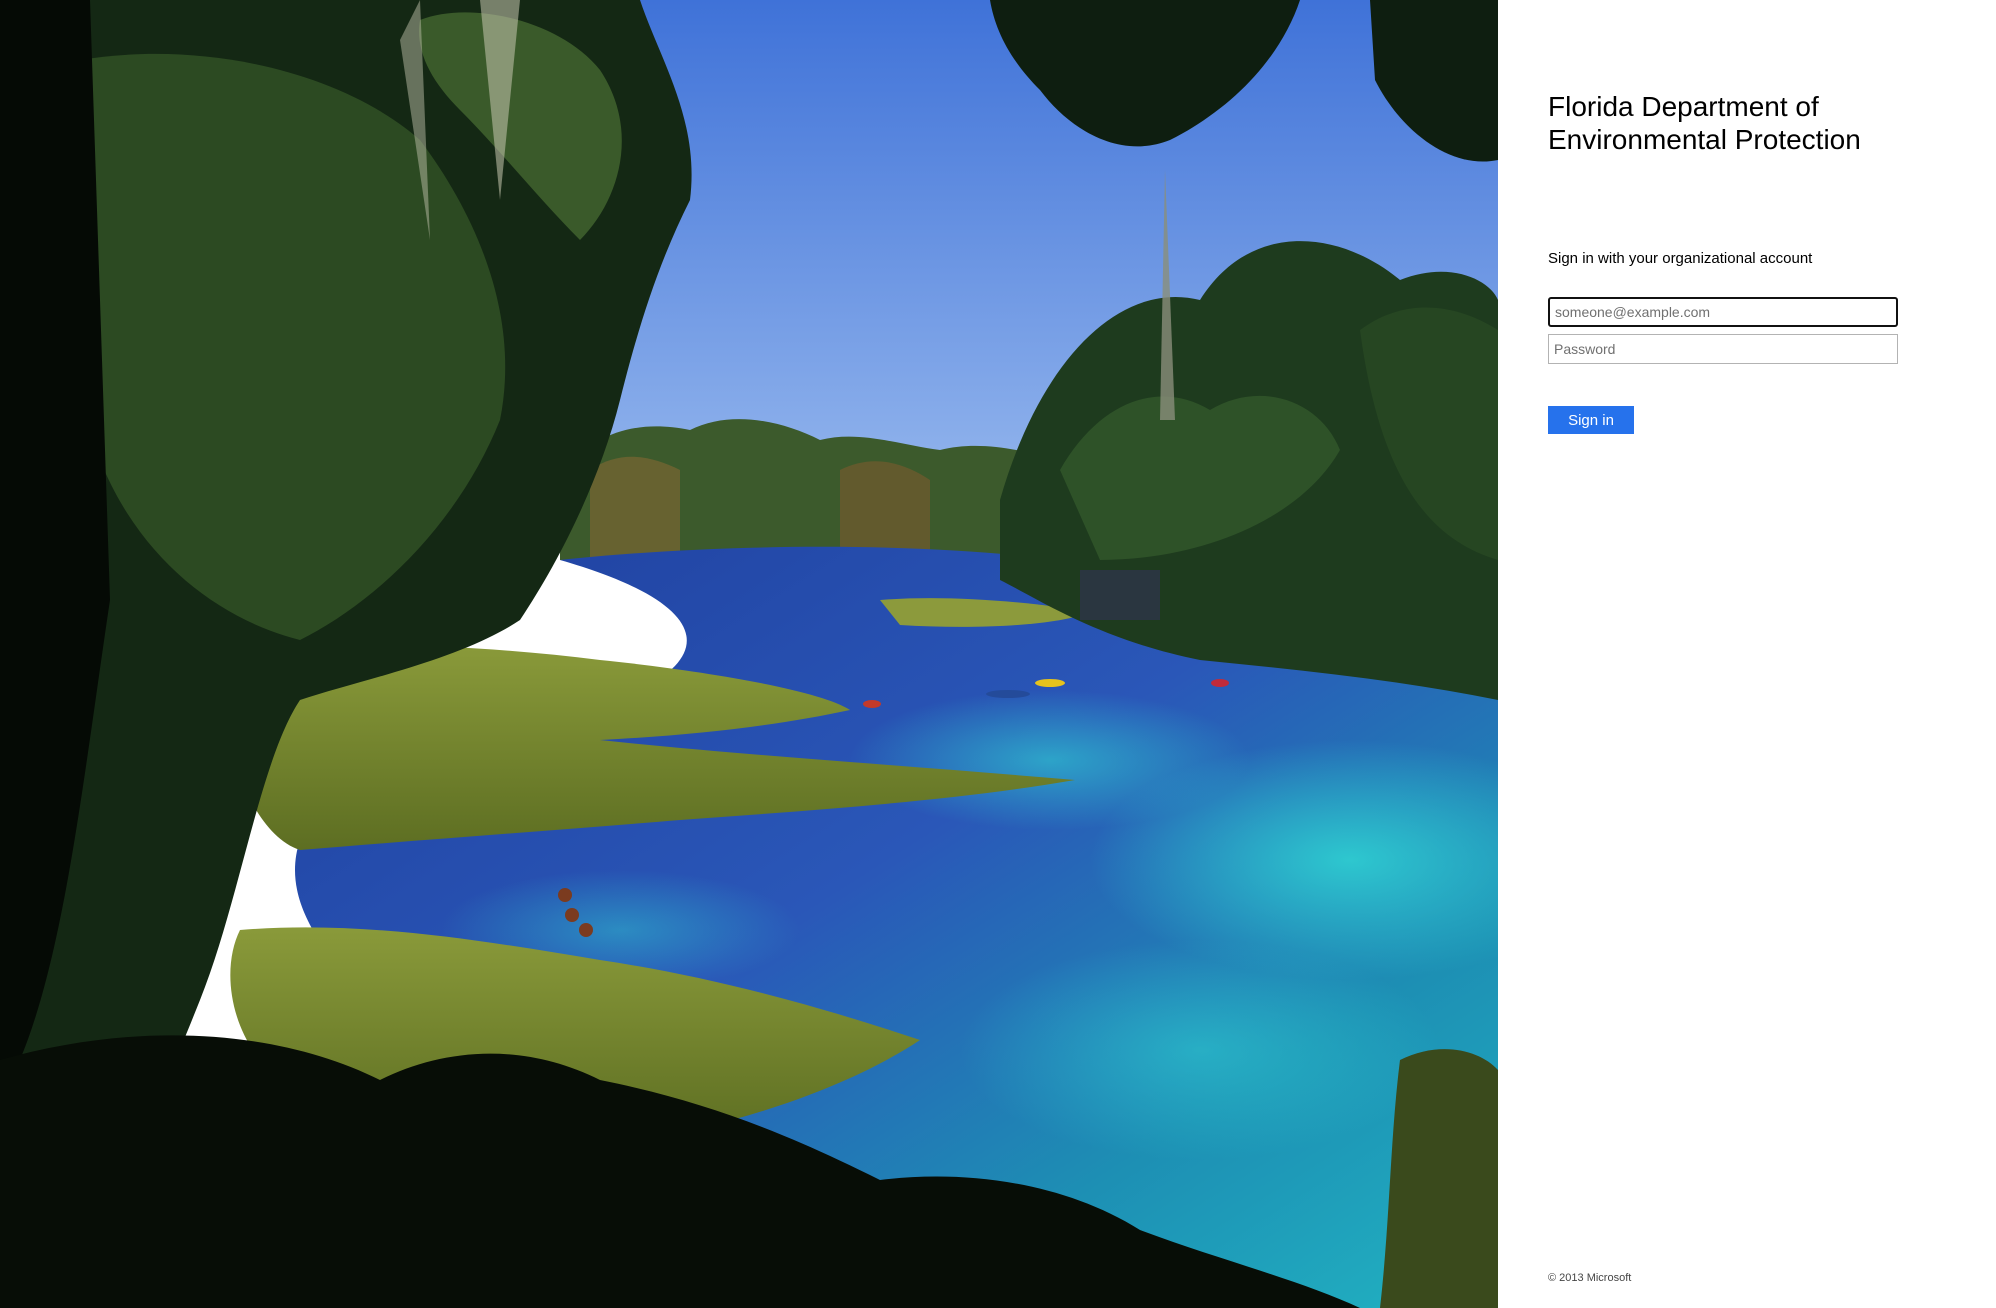 The height and width of the screenshot is (1308, 1996). I want to click on sign-in-intro-text: Sign in with your organizational account, so click(1680, 258).